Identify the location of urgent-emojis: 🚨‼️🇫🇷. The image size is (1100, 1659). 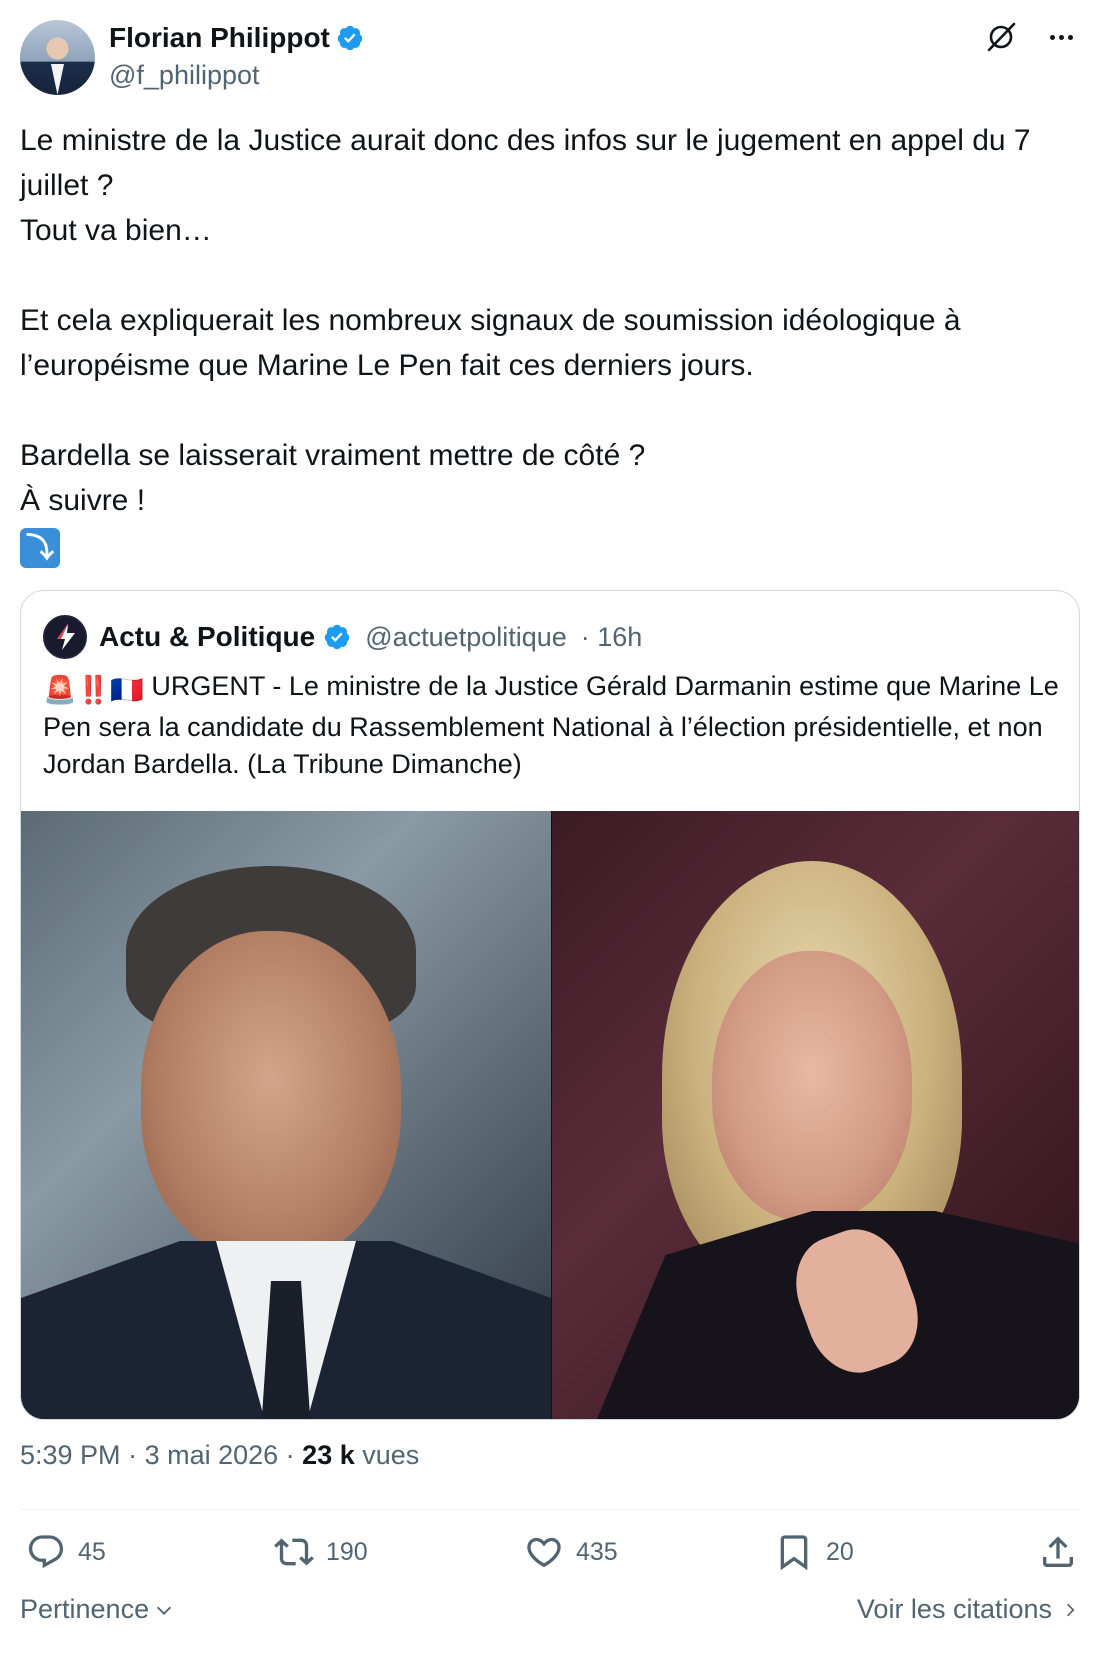
(93, 690).